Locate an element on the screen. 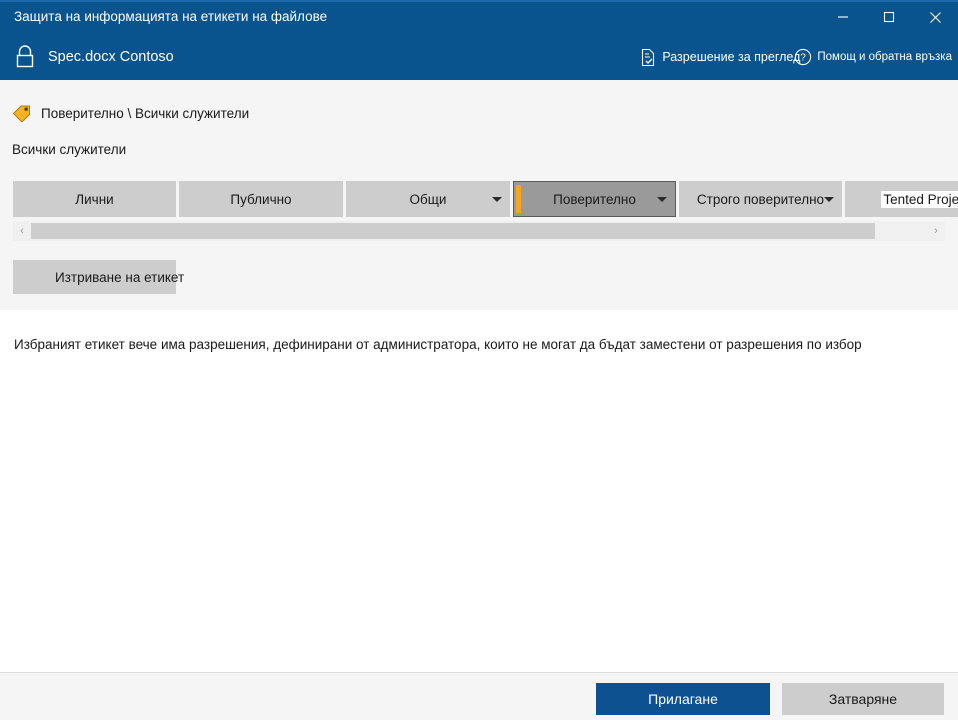 This screenshot has height=720, width=958. tab-strip-scrollbar: ‹ › is located at coordinates (479, 231).